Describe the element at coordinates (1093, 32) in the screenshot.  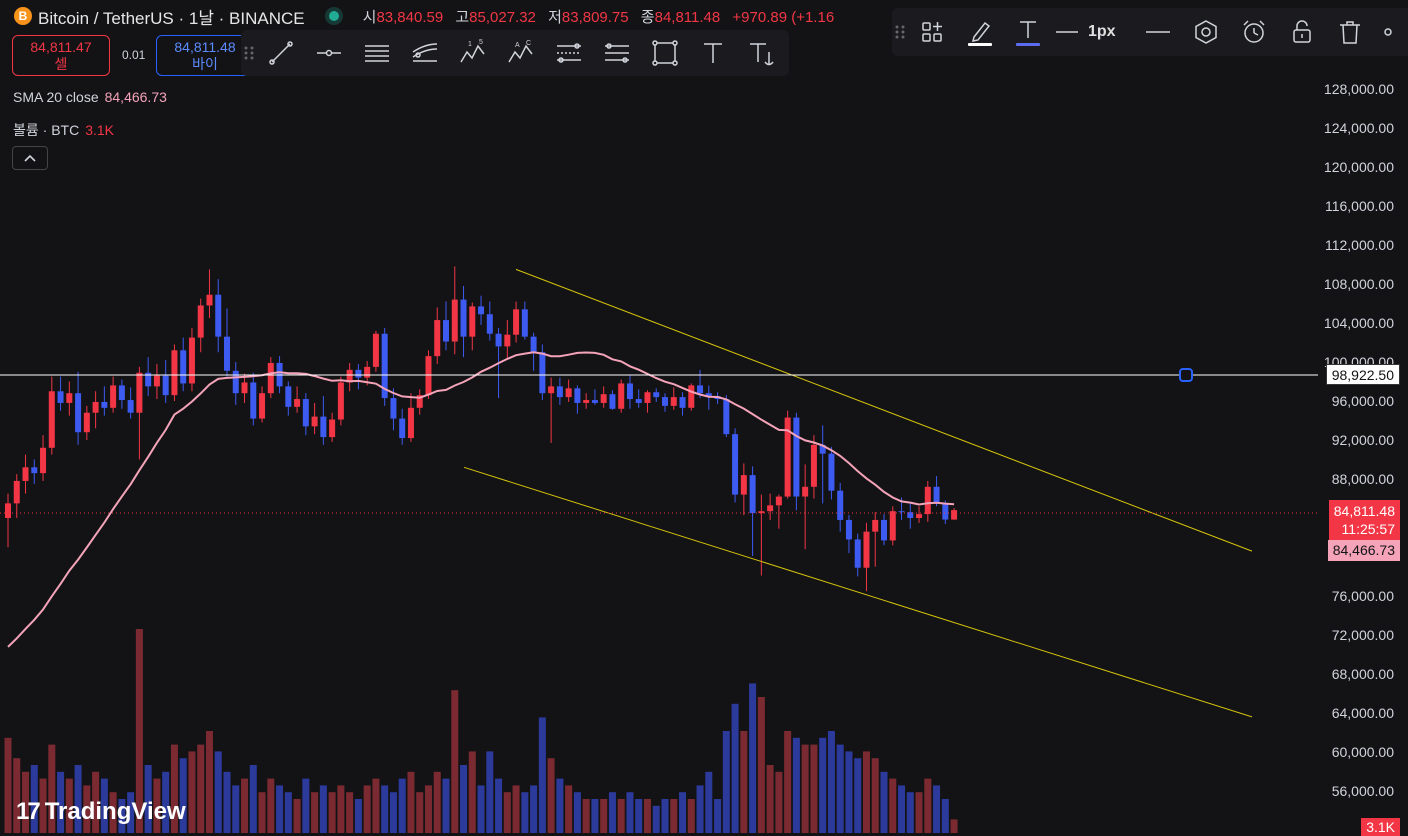
I see `line-width-button: 1px` at that location.